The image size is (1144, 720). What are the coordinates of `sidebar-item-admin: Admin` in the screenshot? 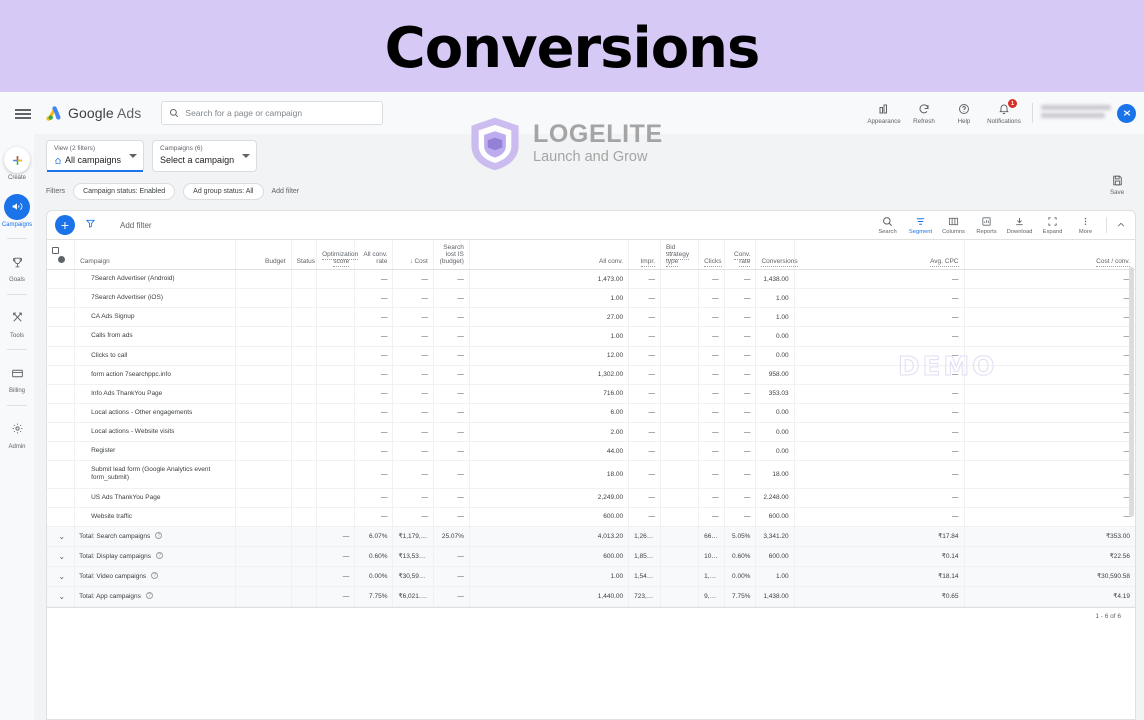 It's located at (17, 433).